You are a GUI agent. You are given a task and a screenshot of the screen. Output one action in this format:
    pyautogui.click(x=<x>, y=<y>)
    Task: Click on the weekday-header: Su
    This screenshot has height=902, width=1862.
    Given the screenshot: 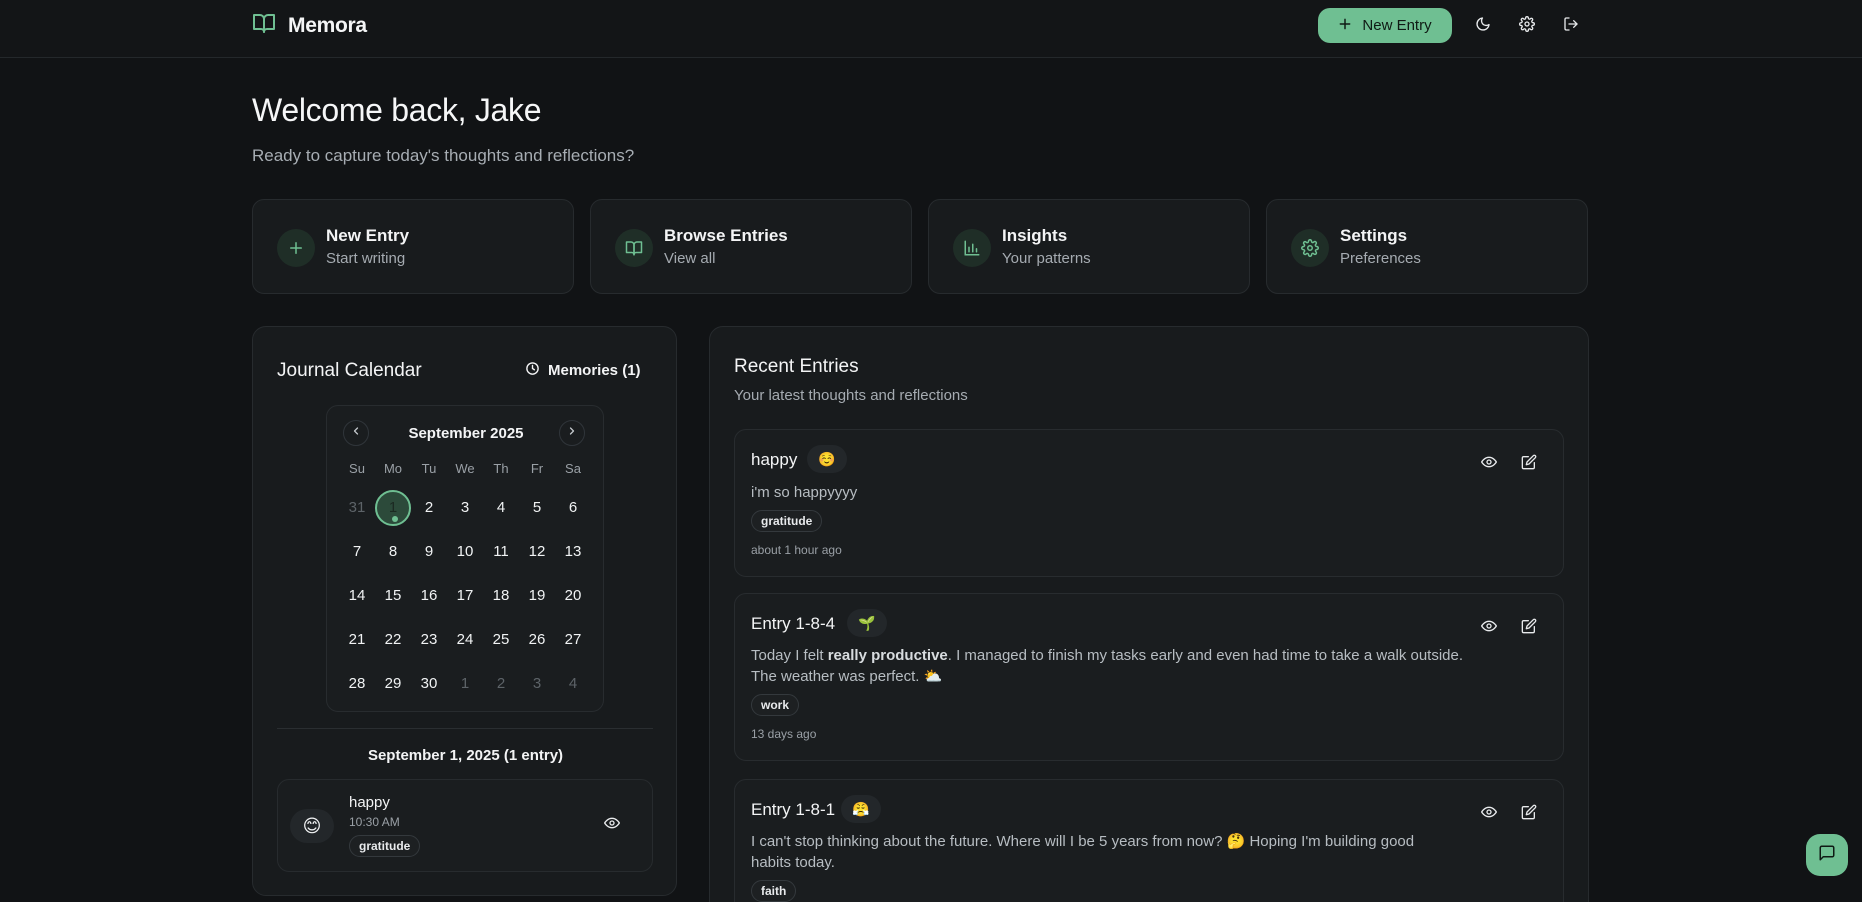 What is the action you would take?
    pyautogui.click(x=357, y=468)
    